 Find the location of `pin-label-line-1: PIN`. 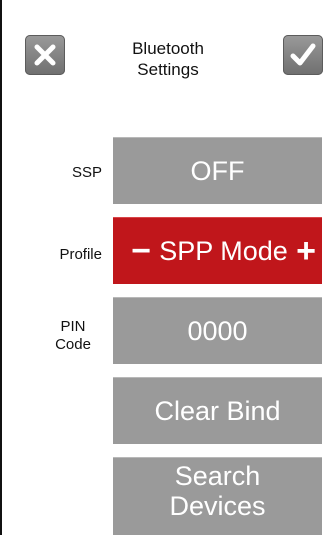

pin-label-line-1: PIN is located at coordinates (73, 326).